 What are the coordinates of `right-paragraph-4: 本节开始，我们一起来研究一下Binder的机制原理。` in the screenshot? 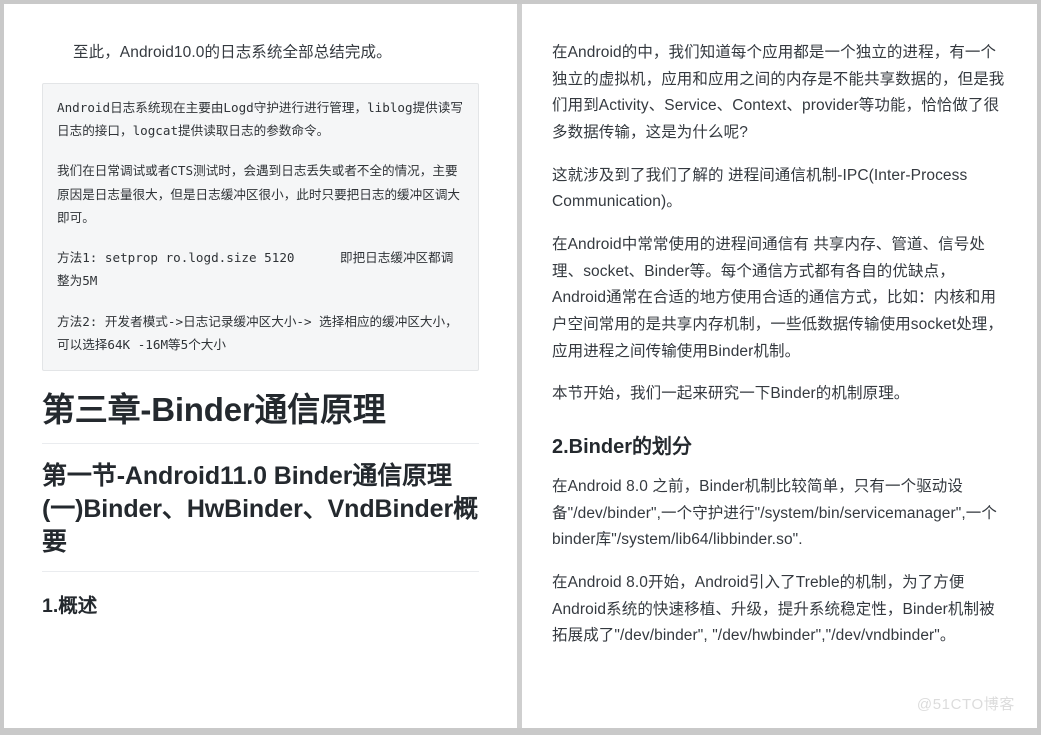 It's located at (731, 394).